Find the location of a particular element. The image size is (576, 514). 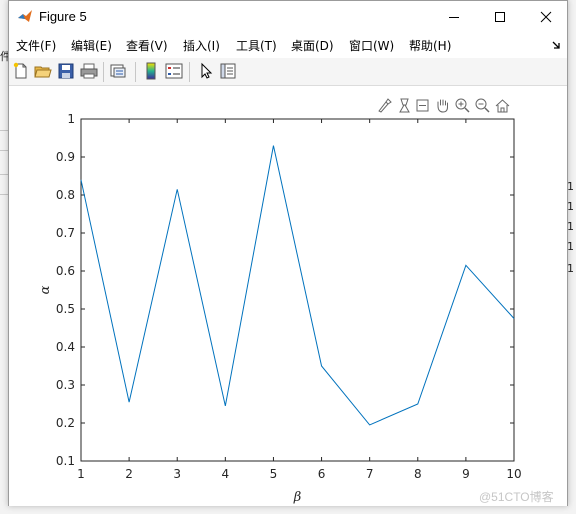

maximize-icon is located at coordinates (500, 16).